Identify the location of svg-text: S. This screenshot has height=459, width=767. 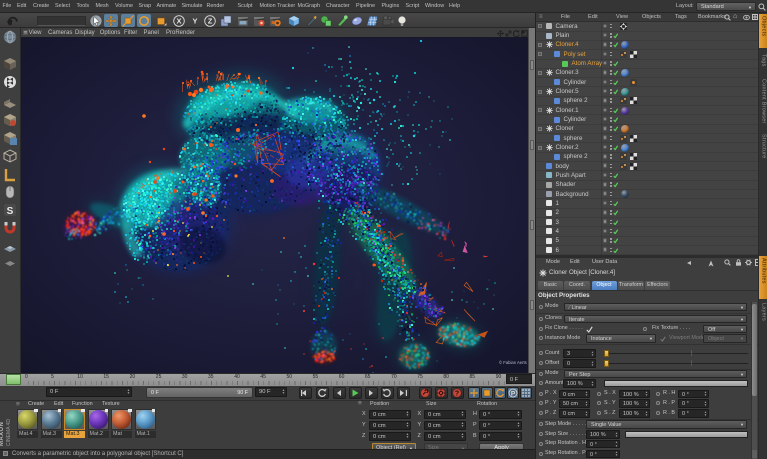
(10, 211).